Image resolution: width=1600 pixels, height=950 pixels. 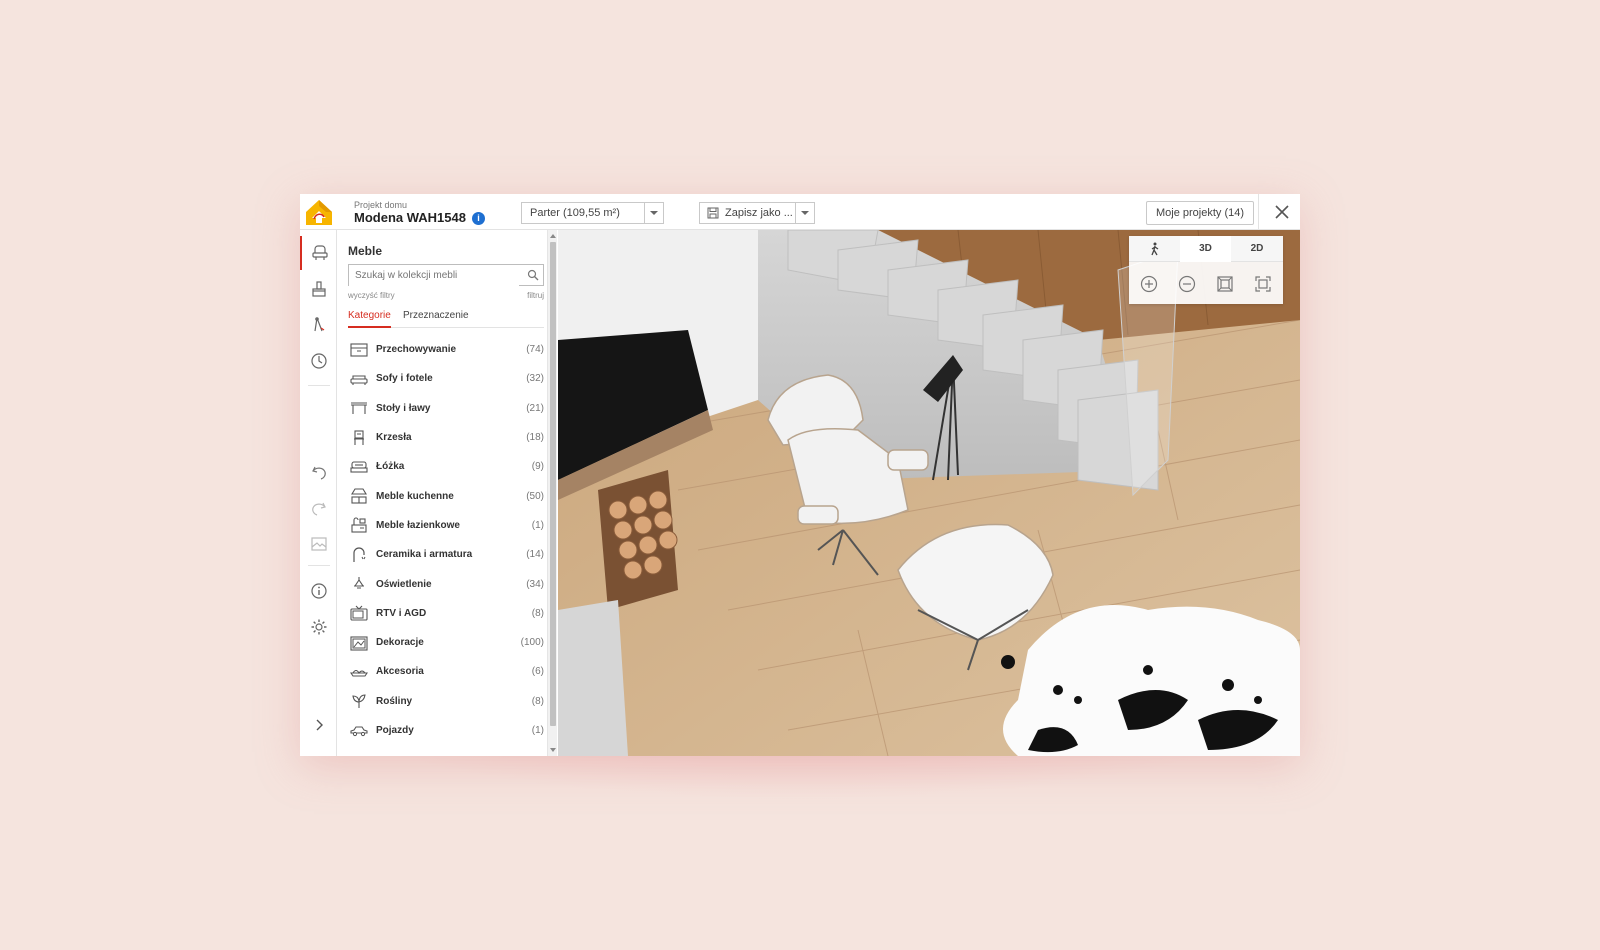 I want to click on my-projects-button: Moje projekty (14), so click(x=1200, y=213).